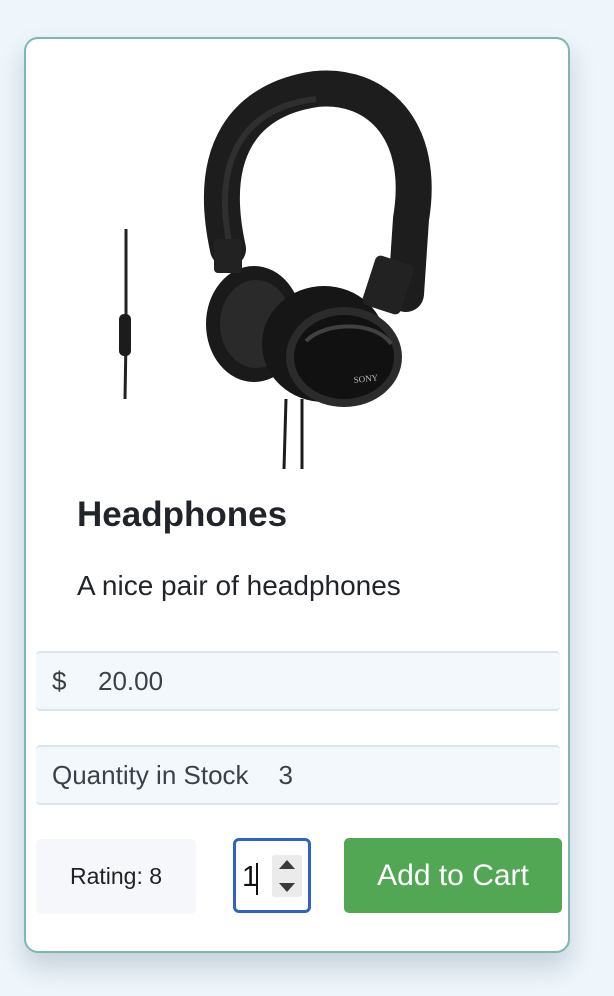 This screenshot has width=614, height=996. I want to click on currency-symbol: $, so click(59, 680).